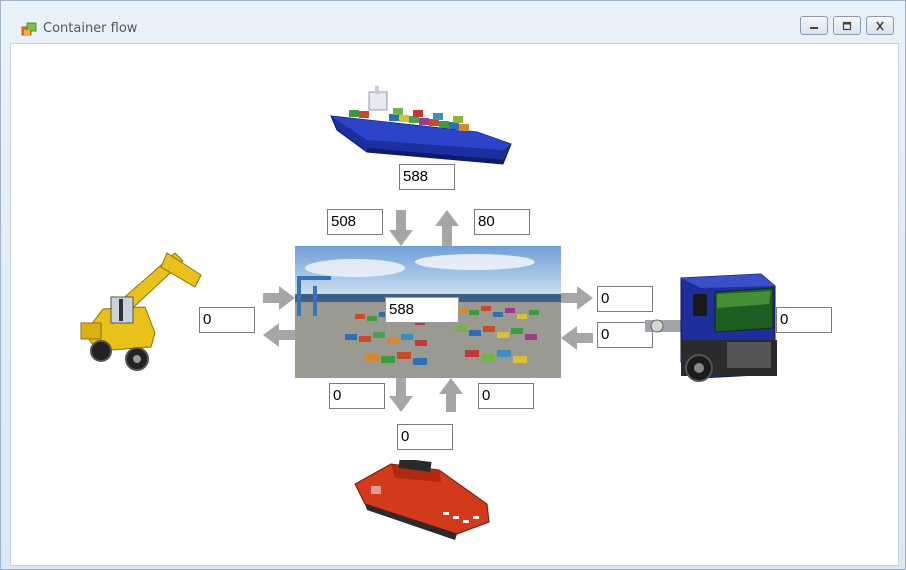 Image resolution: width=906 pixels, height=570 pixels. I want to click on train-out-field: 0, so click(357, 396).